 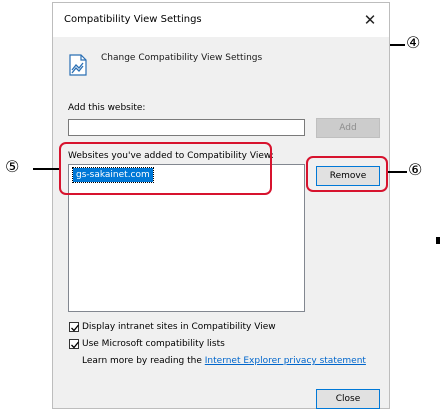 I want to click on callout-4: ④, so click(x=413, y=42).